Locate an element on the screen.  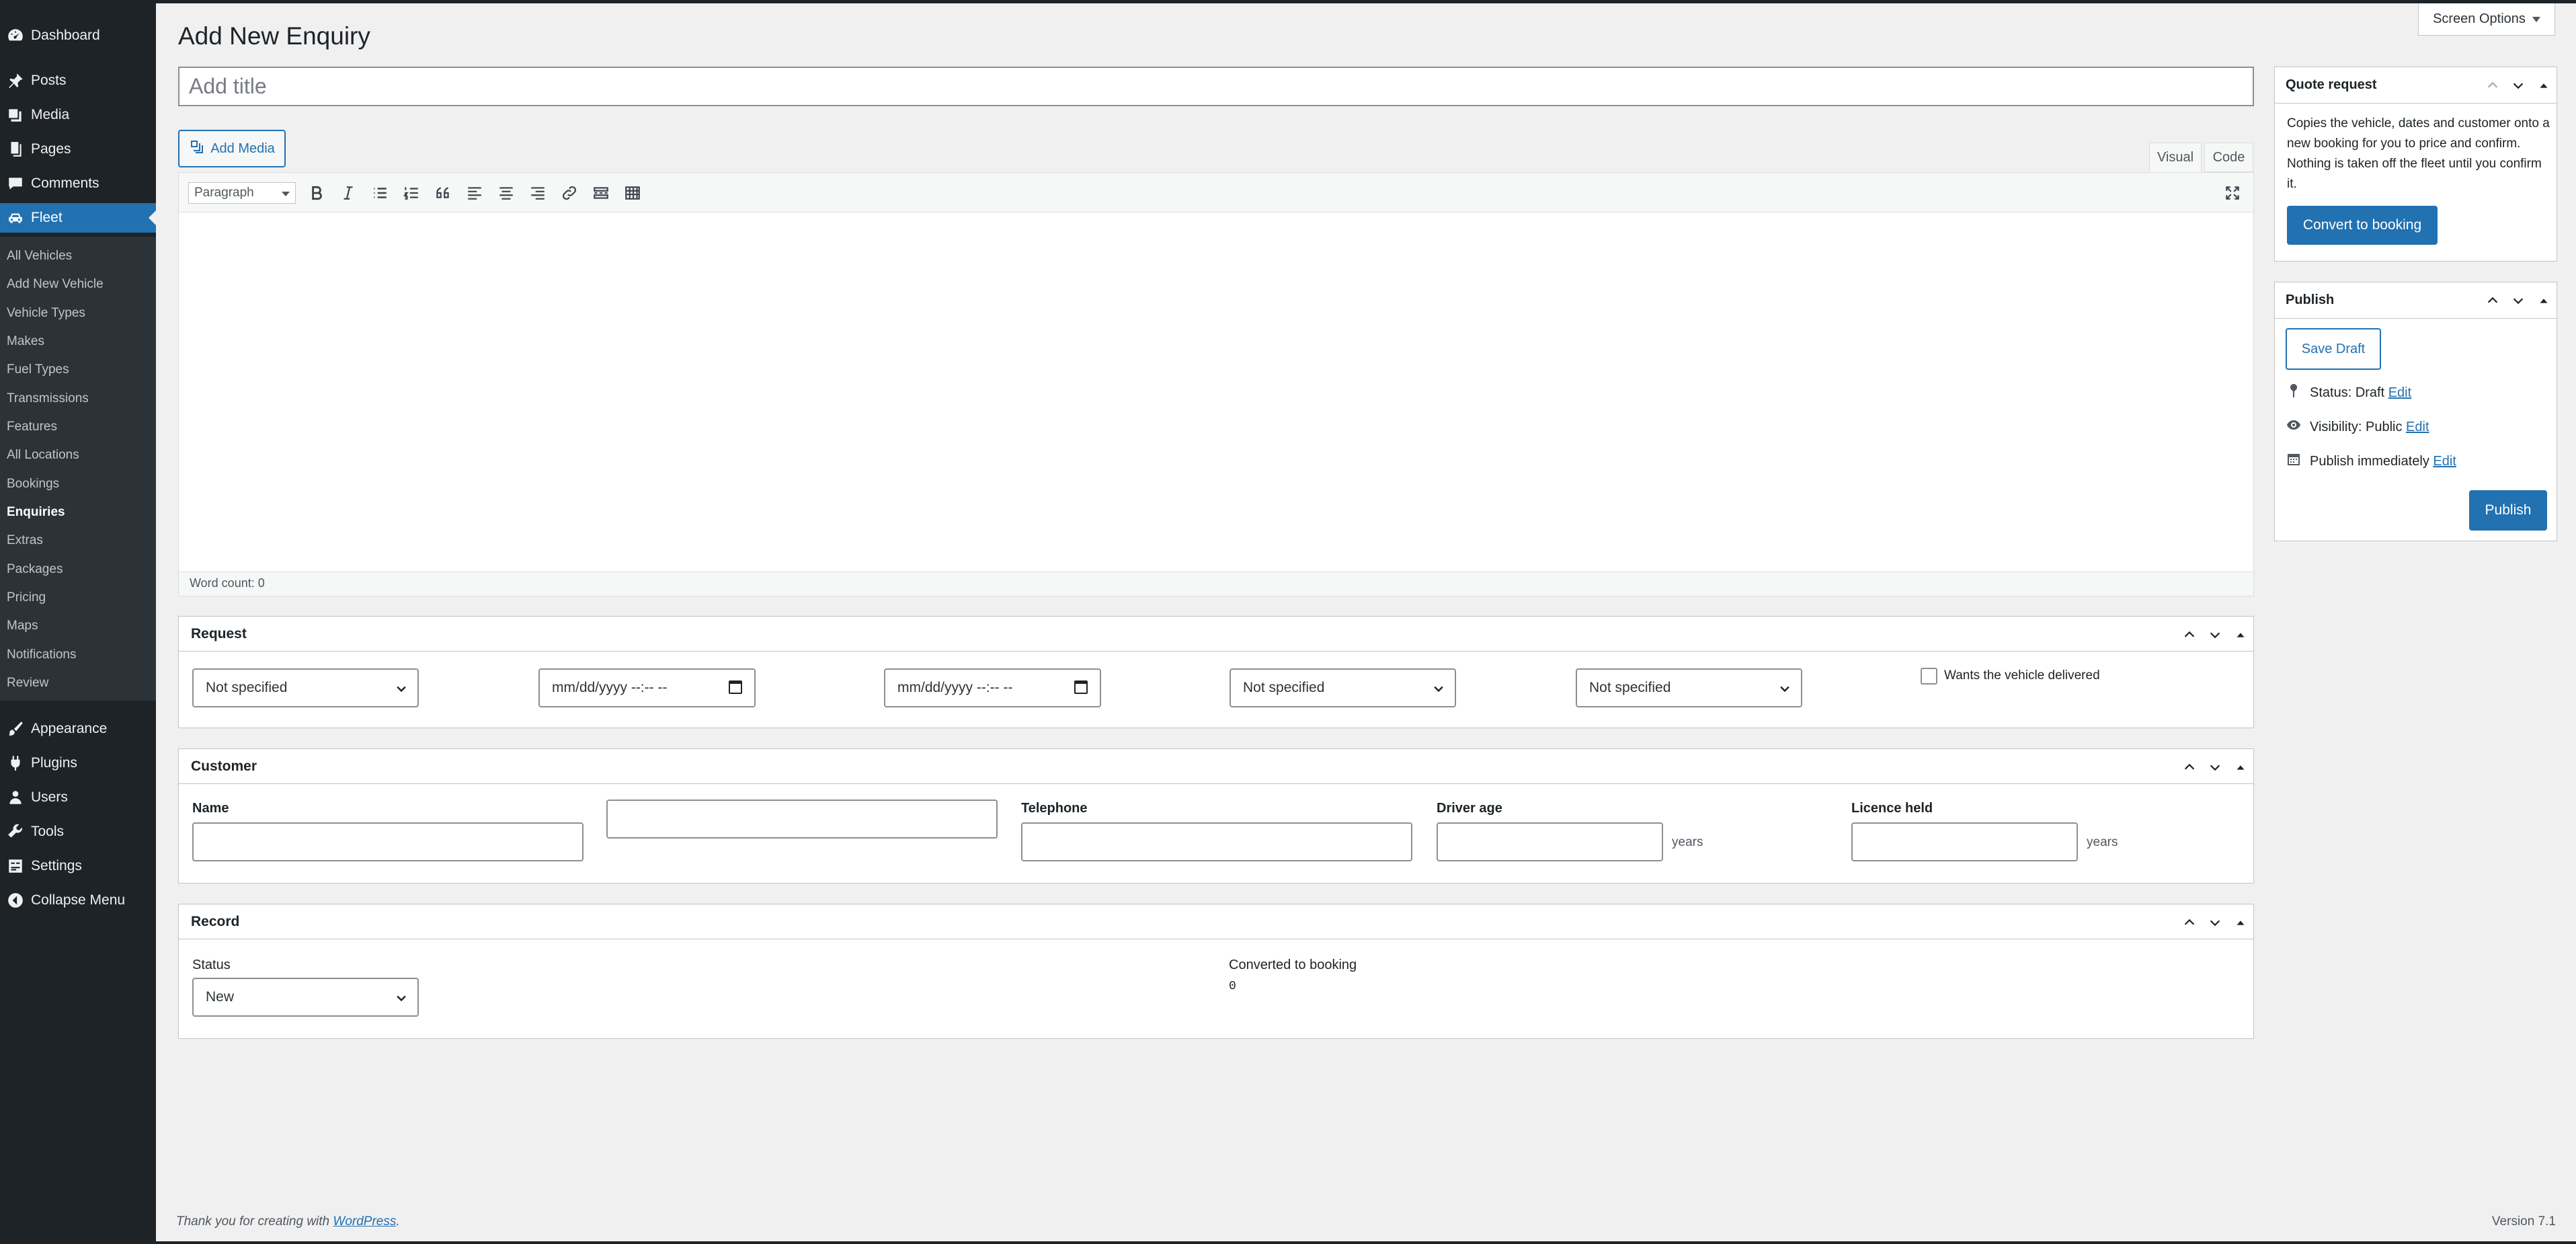
submenu-all-locations: All Locations is located at coordinates (43, 455).